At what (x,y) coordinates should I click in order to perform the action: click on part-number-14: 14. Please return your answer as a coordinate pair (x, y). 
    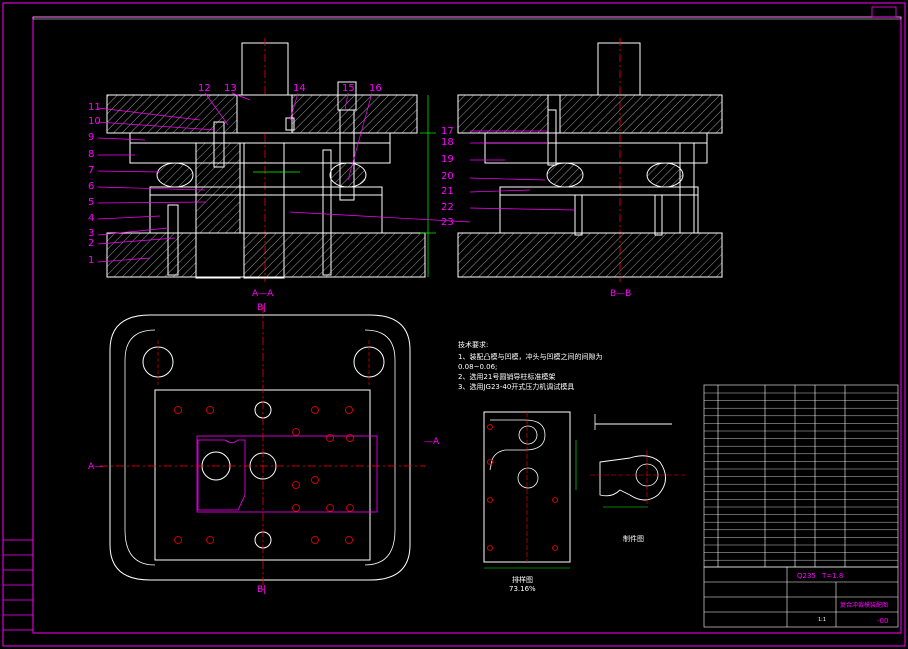
    Looking at the image, I should click on (299, 88).